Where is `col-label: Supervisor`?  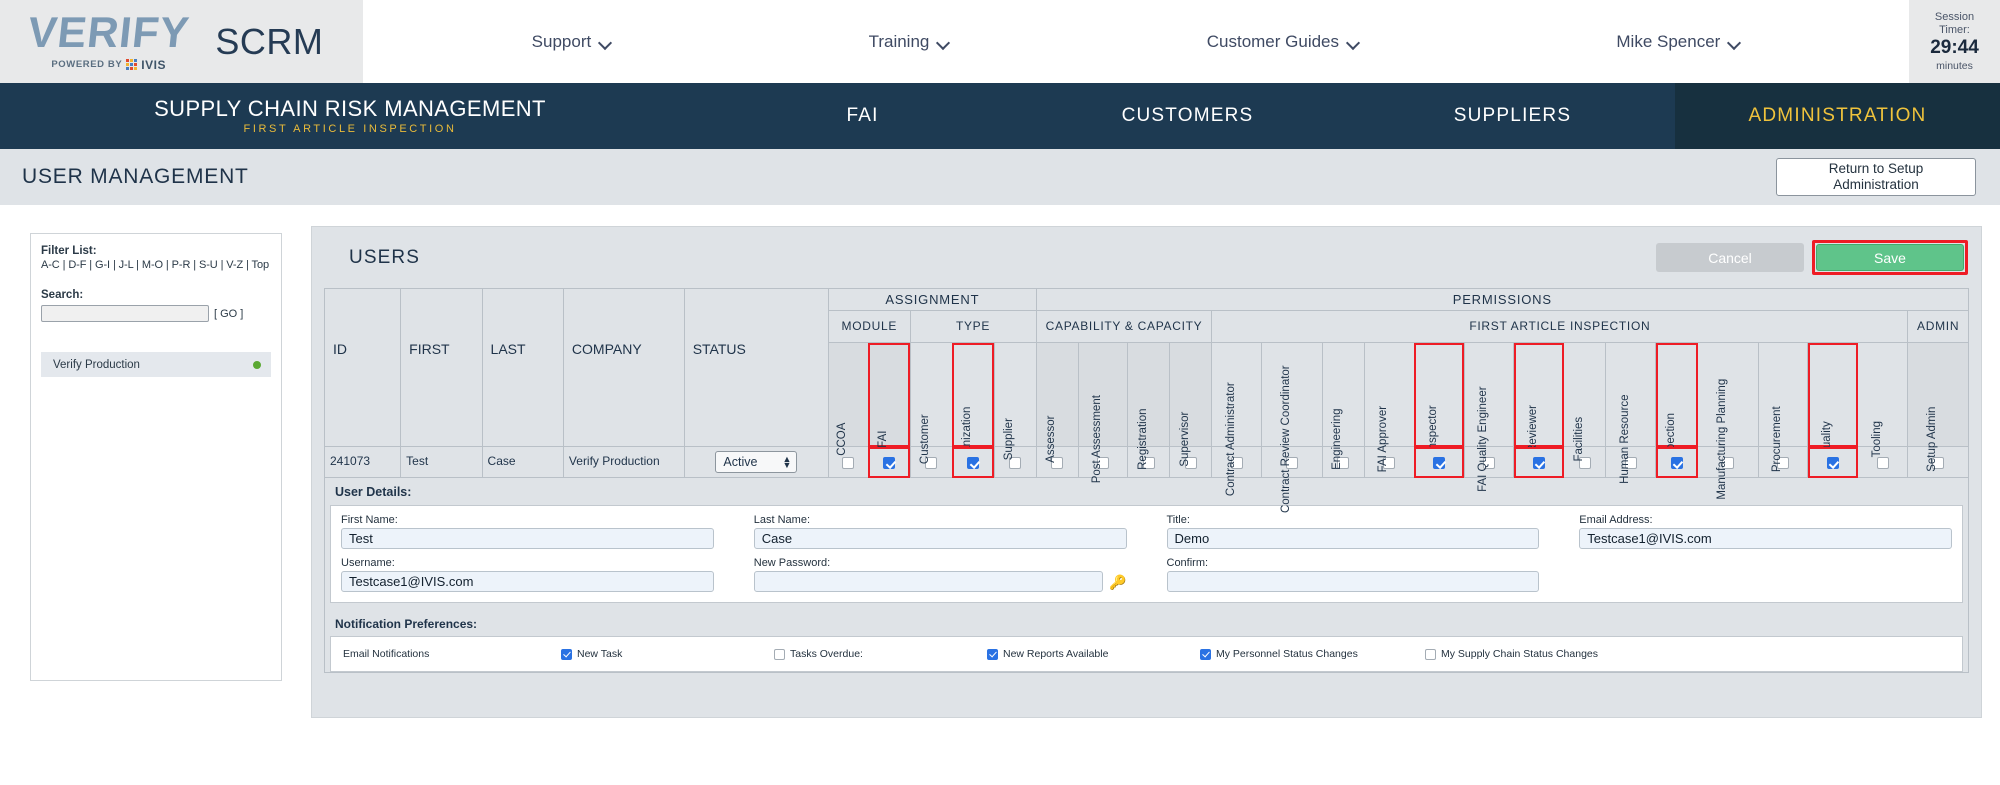 col-label: Supervisor is located at coordinates (1184, 439).